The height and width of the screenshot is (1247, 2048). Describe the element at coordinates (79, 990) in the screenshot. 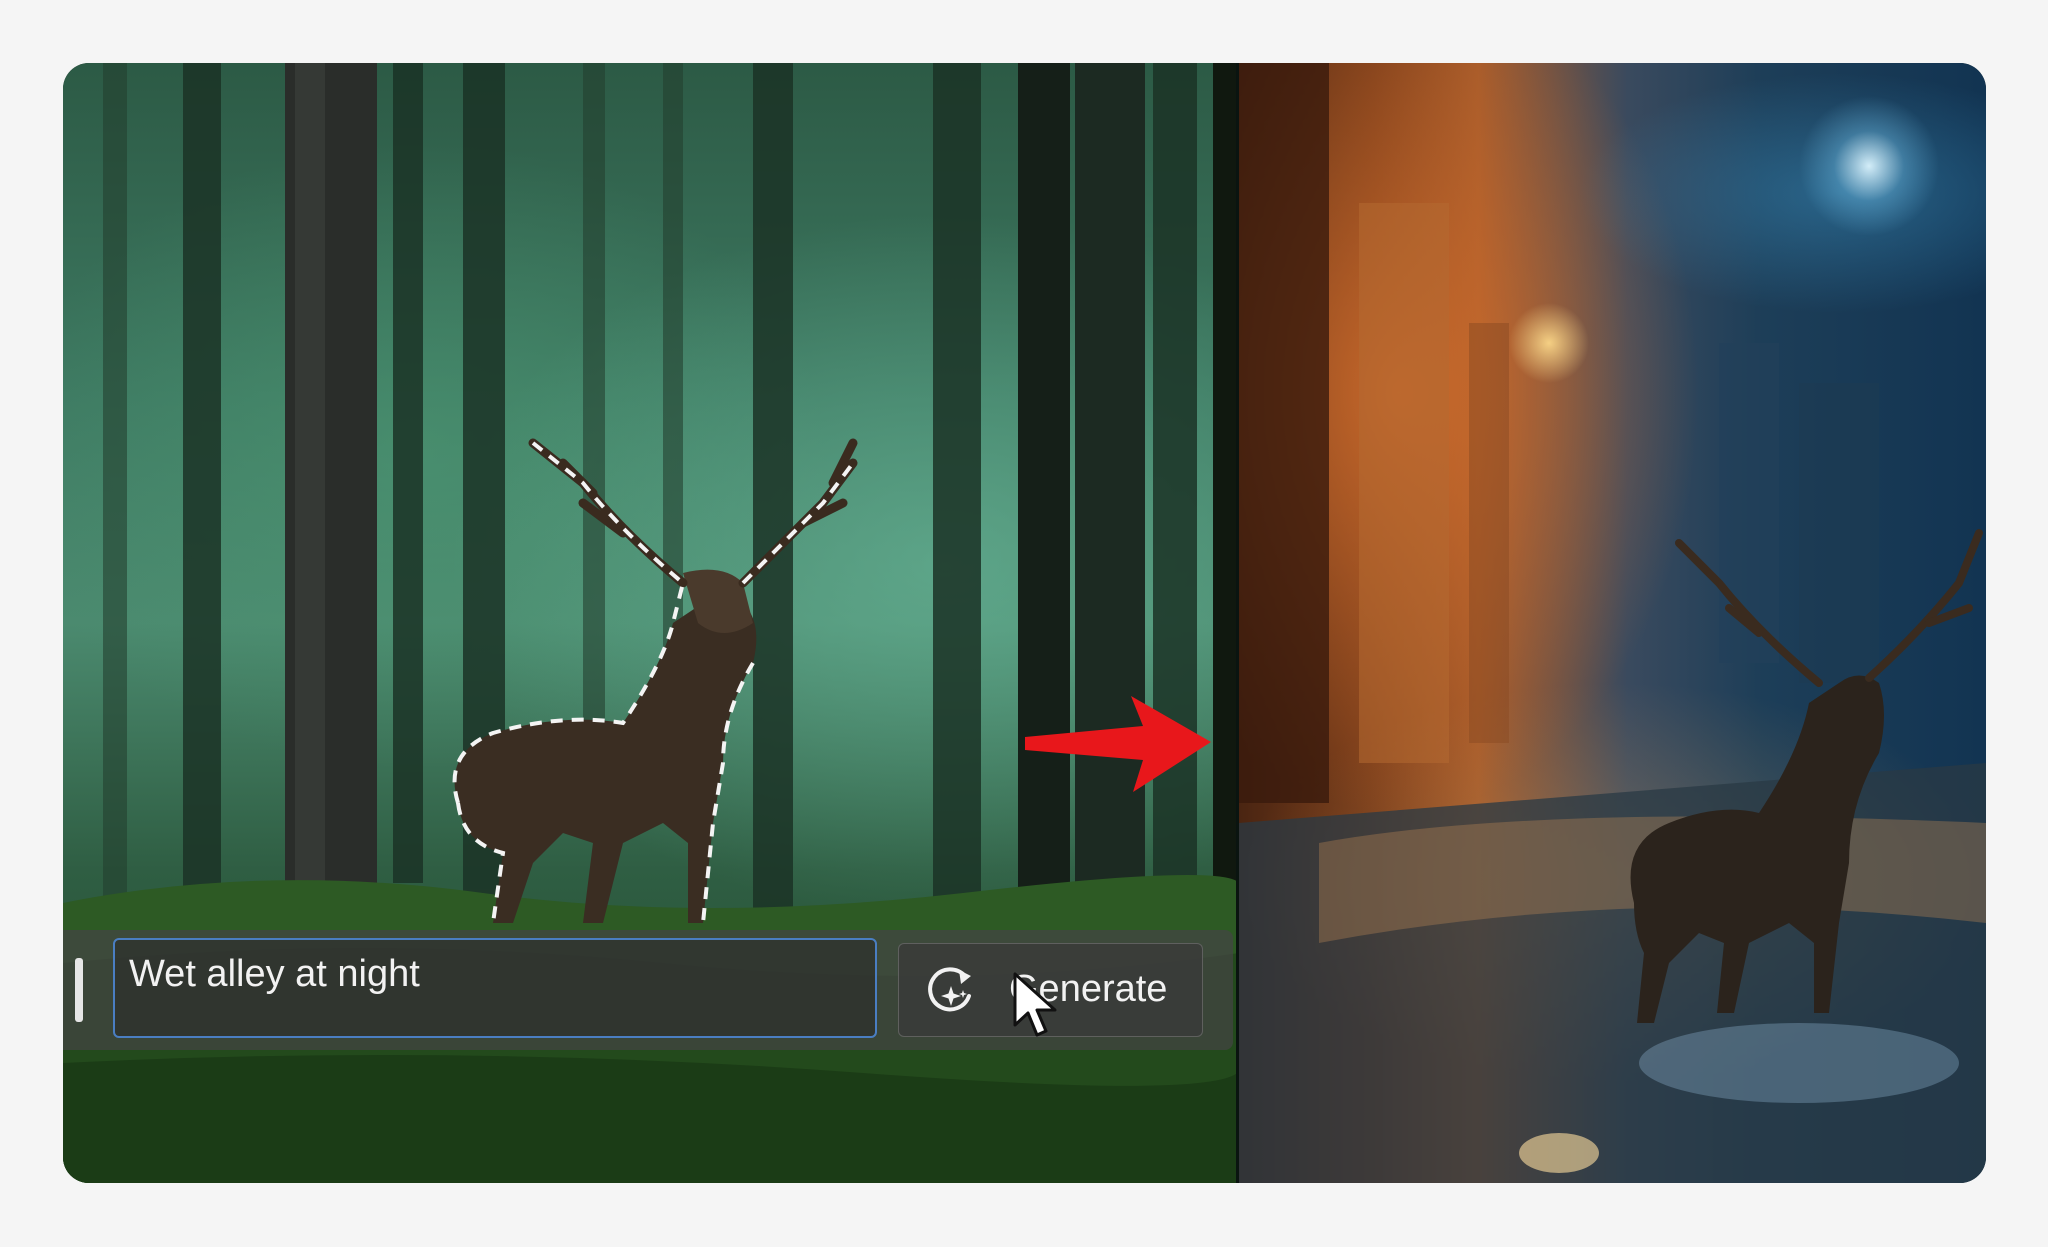

I see `drag-handle-icon` at that location.